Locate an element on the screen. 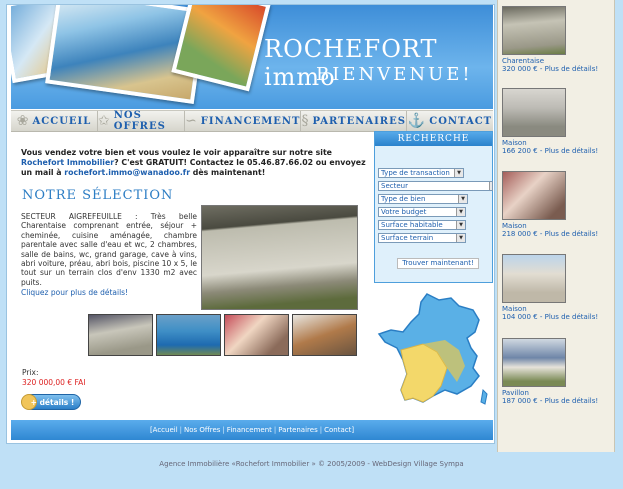 The width and height of the screenshot is (623, 489). listing-item: Maison 166 200 € - Plus de détails! is located at coordinates (558, 121).